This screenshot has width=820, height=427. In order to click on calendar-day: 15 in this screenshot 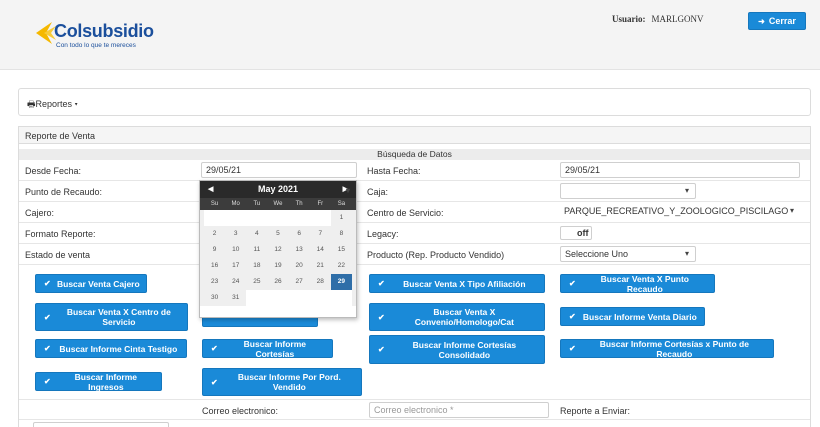, I will do `click(341, 250)`.